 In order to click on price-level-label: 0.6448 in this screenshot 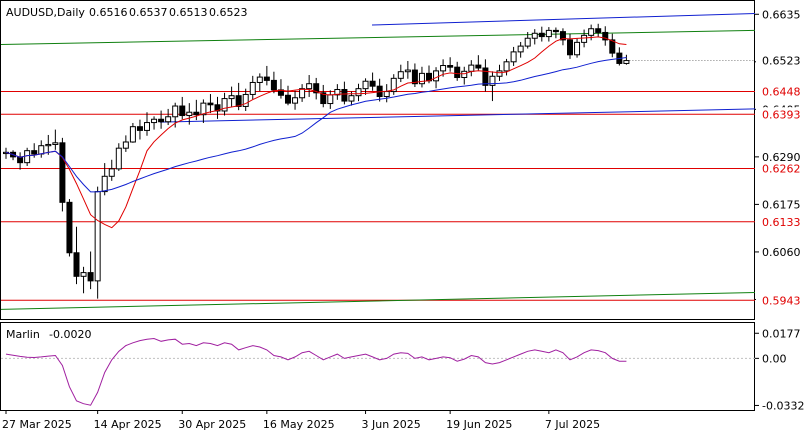, I will do `click(781, 92)`.